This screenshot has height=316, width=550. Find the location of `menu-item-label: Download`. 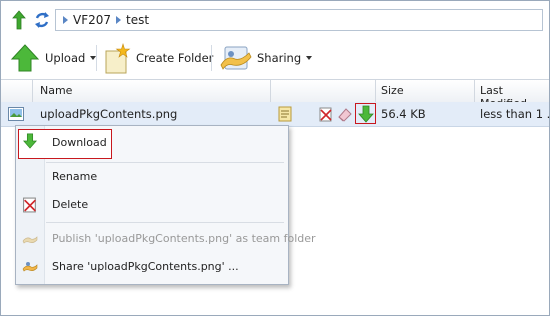

menu-item-label: Download is located at coordinates (79, 142).